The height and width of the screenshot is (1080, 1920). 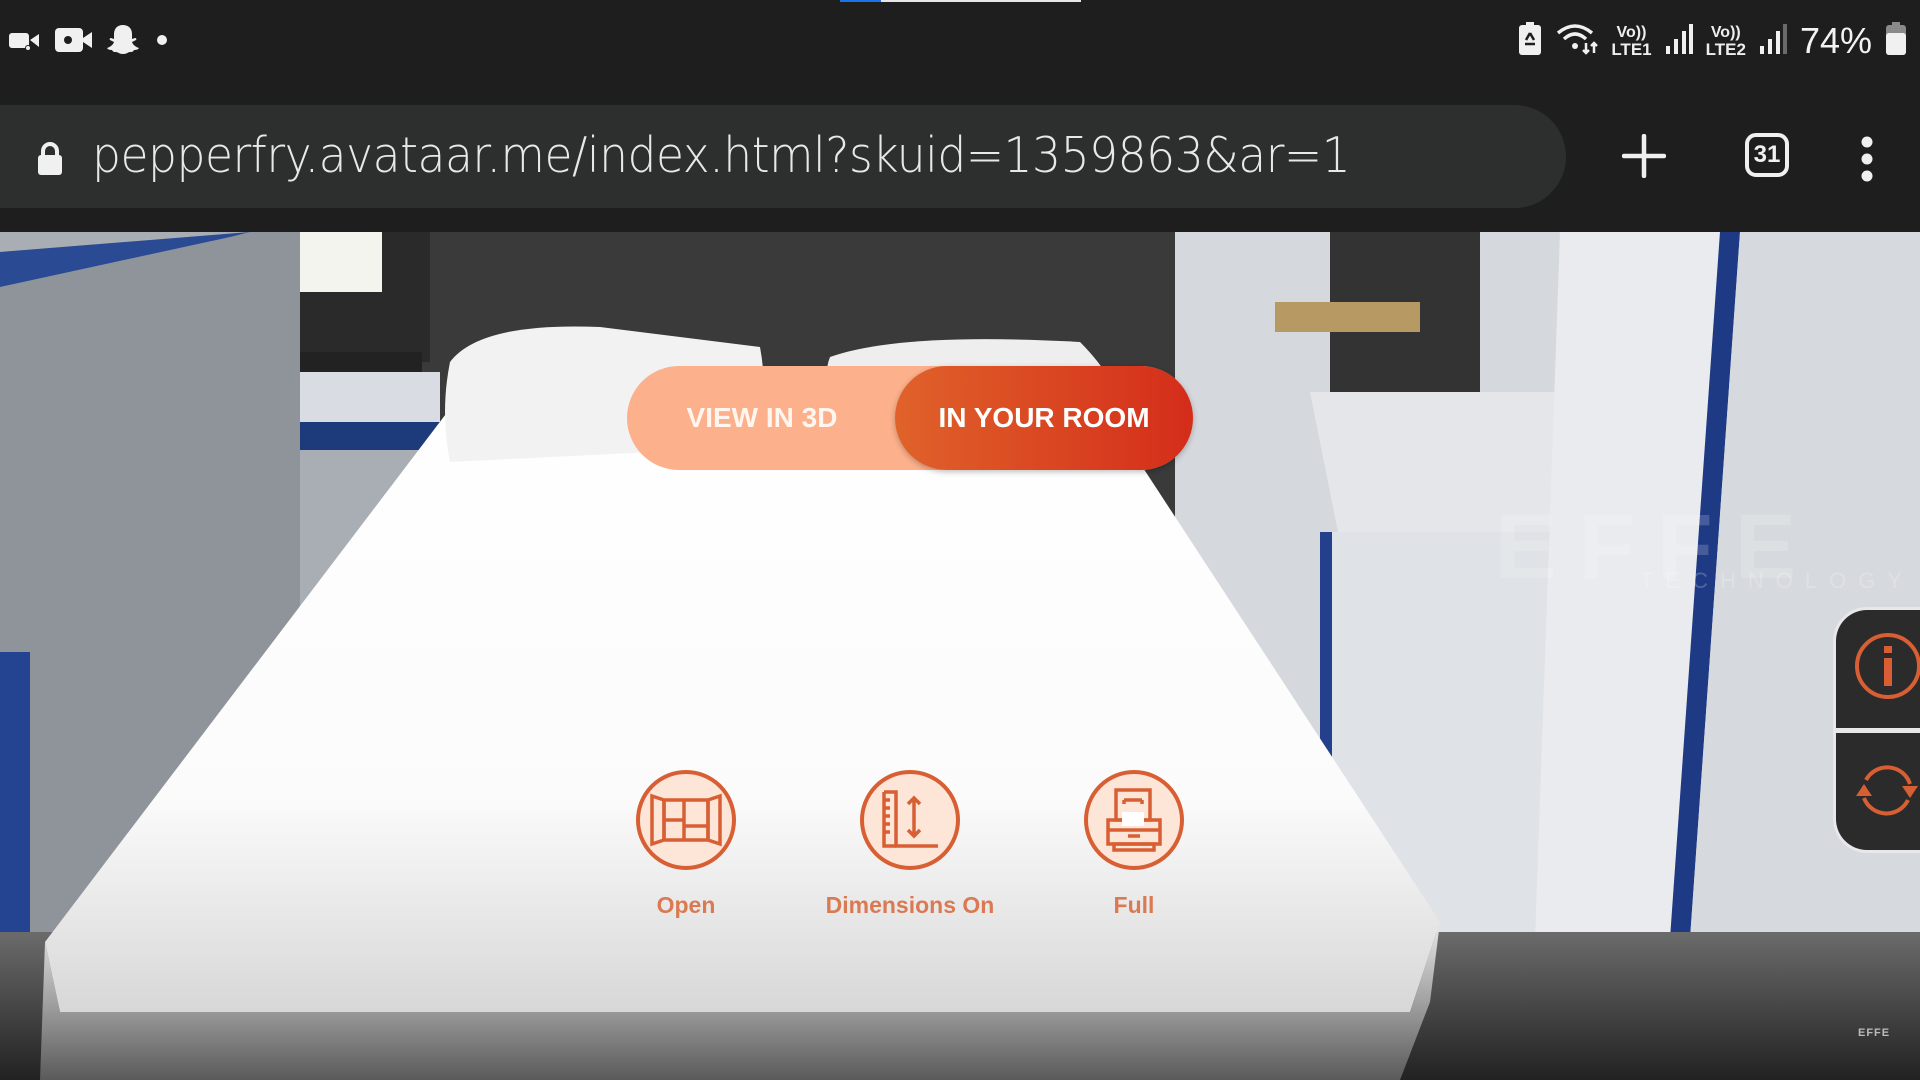 I want to click on open-tool-button: Open, so click(x=686, y=844).